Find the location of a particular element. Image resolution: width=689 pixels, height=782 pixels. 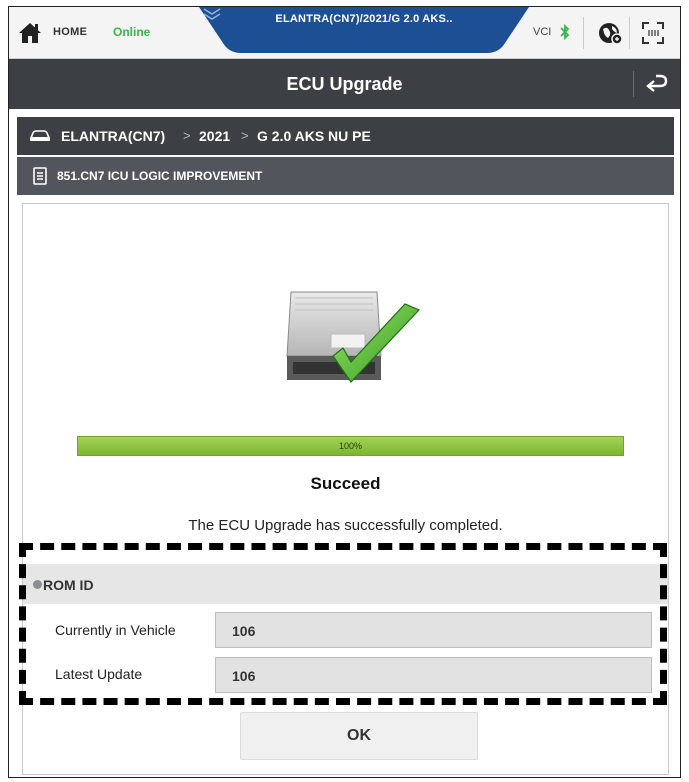

rom-current-label: Currently in Vehicle is located at coordinates (115, 630).